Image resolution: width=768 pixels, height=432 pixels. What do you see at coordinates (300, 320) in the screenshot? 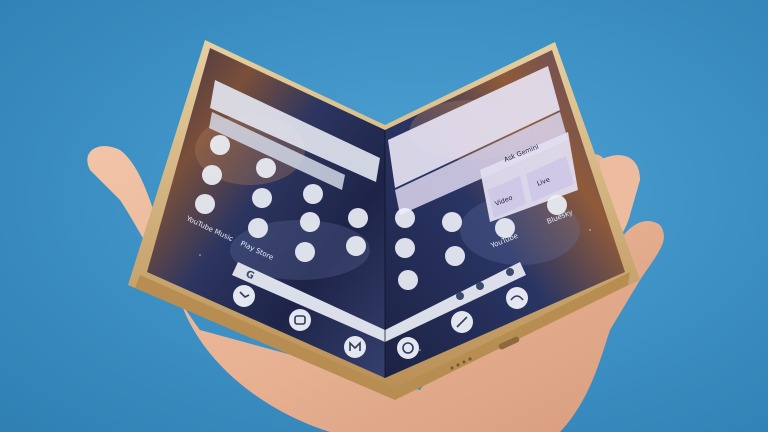
I see `camera-icon` at bounding box center [300, 320].